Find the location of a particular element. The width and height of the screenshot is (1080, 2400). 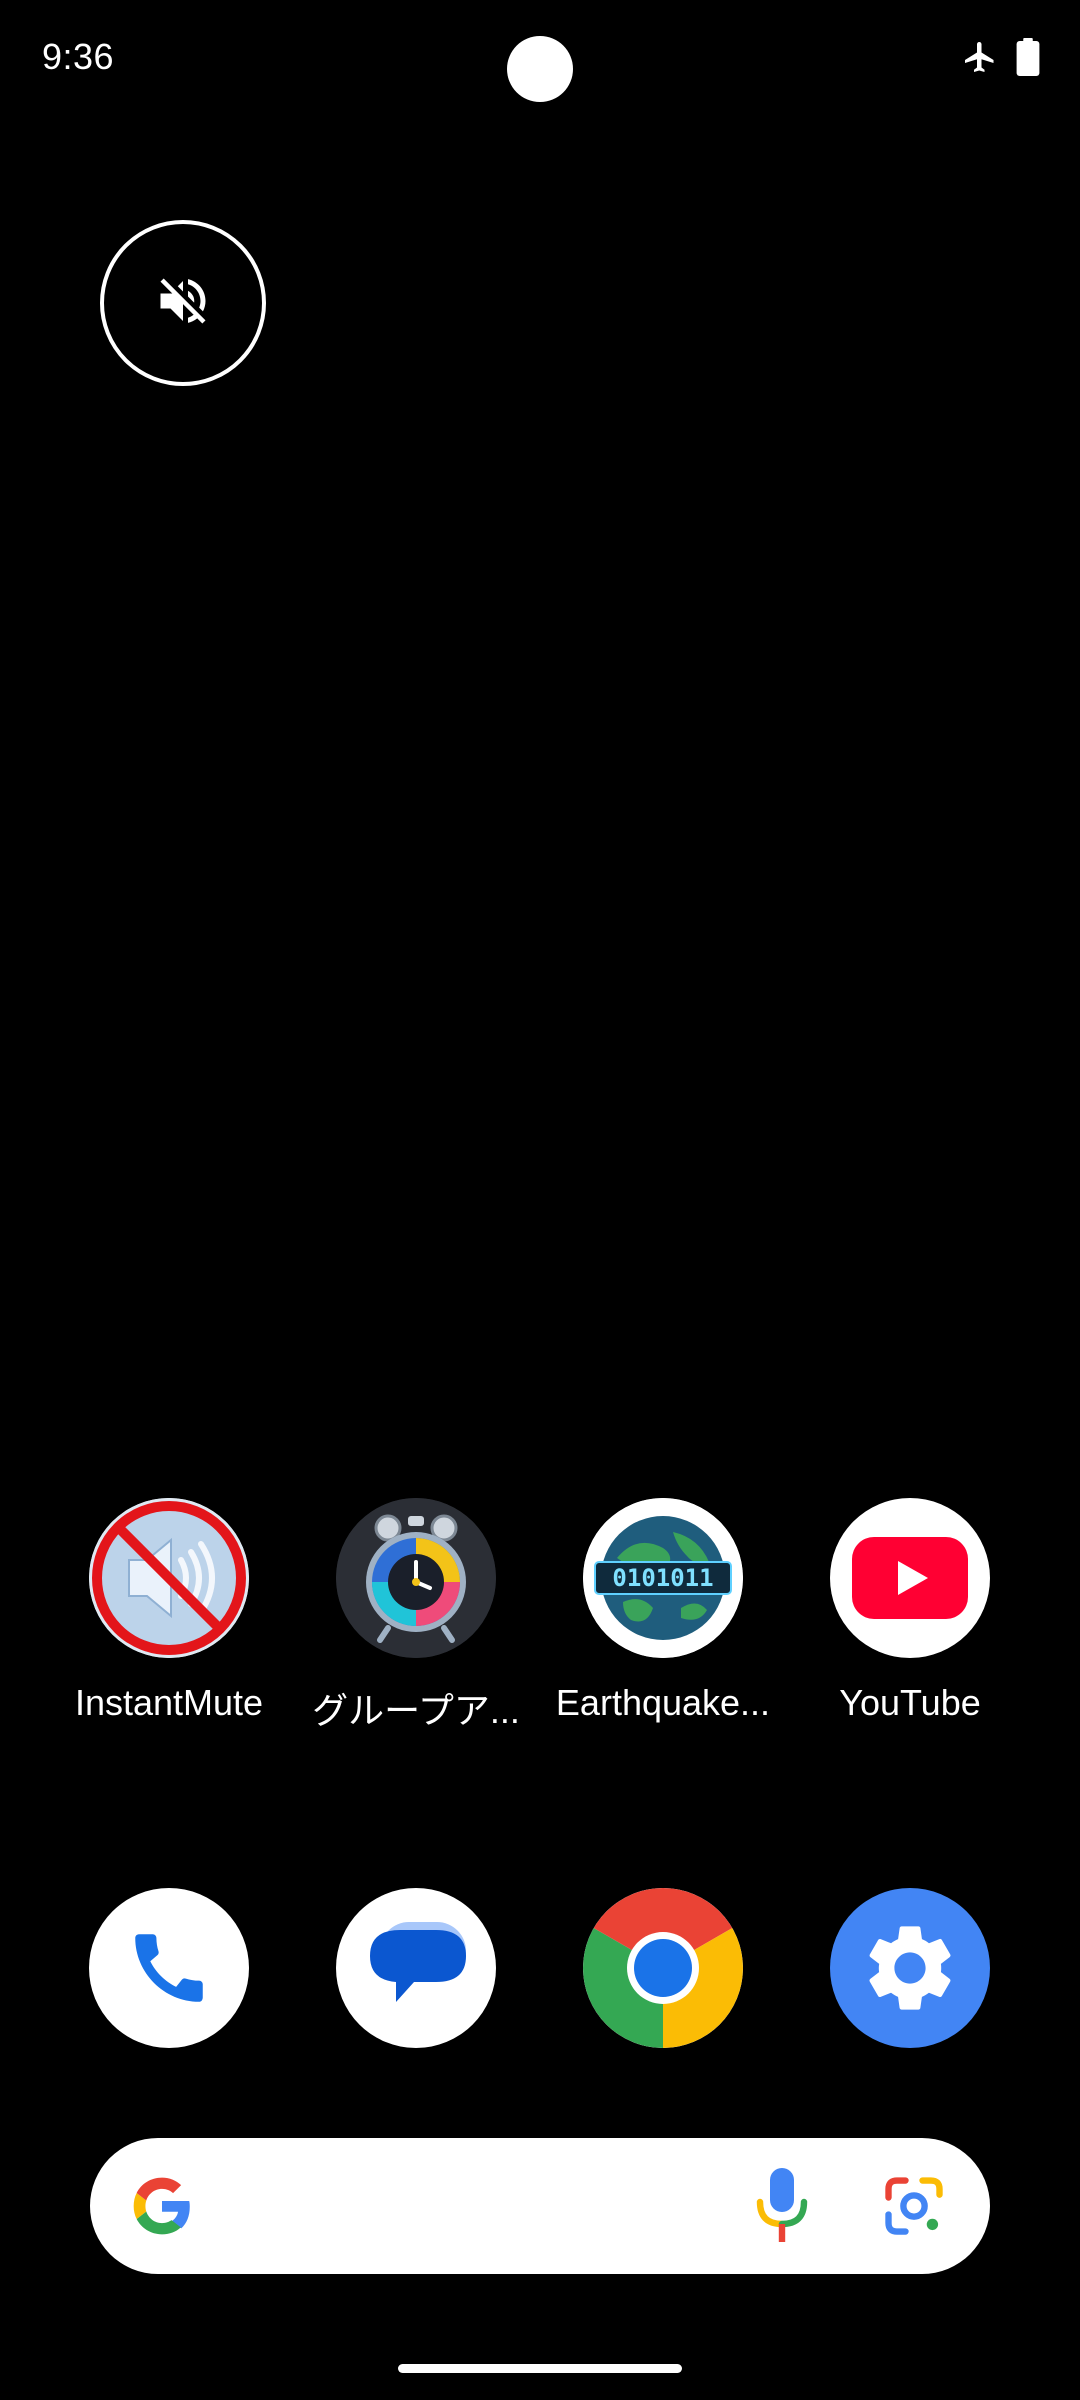

google-search-bar is located at coordinates (540, 2206).